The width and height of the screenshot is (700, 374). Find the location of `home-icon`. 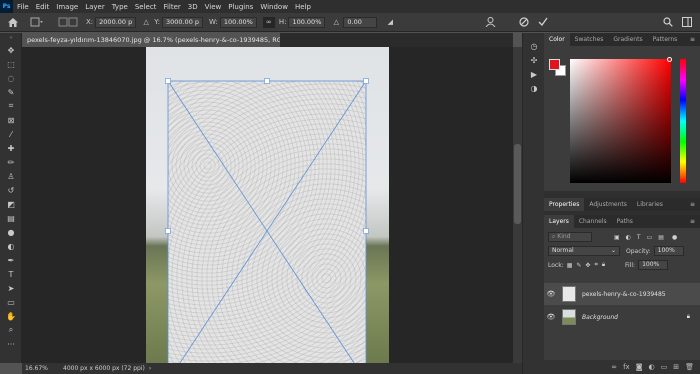

home-icon is located at coordinates (13, 22).